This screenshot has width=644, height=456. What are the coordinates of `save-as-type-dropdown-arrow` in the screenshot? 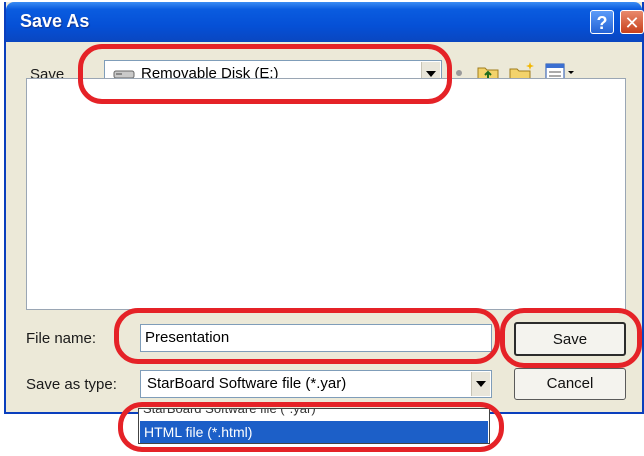 It's located at (480, 384).